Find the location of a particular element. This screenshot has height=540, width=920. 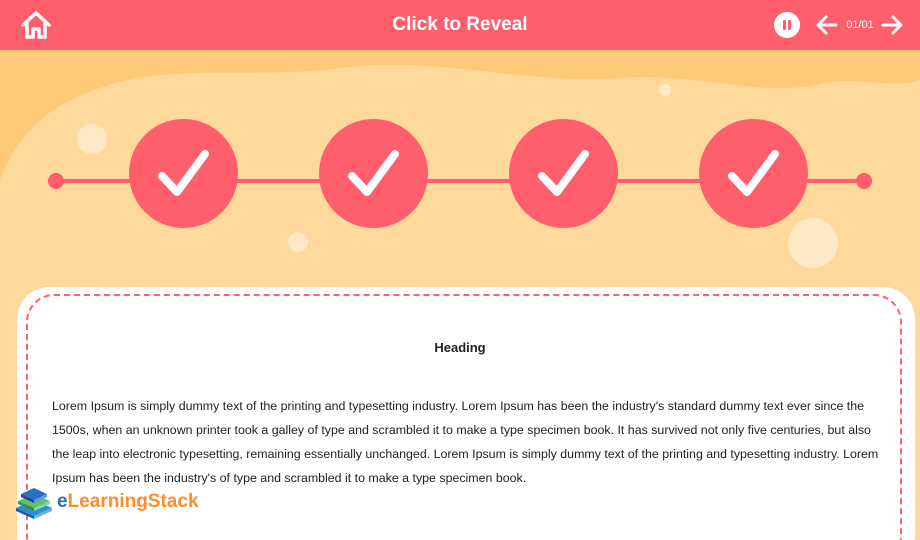

timeline-end-dot is located at coordinates (864, 181).